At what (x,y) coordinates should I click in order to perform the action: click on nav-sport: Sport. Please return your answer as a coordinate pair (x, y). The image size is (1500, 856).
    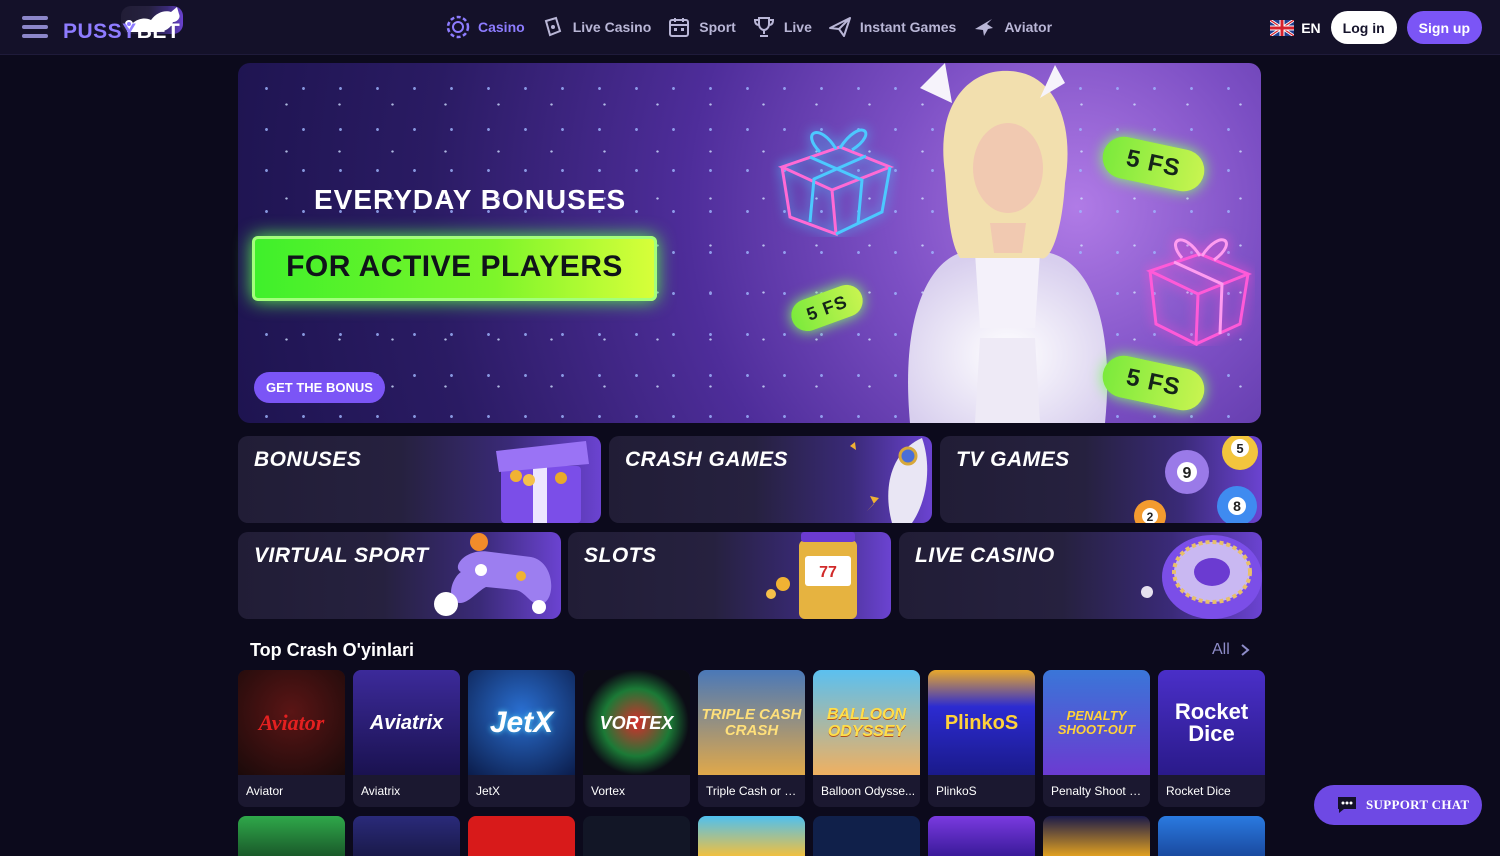
    Looking at the image, I should click on (701, 27).